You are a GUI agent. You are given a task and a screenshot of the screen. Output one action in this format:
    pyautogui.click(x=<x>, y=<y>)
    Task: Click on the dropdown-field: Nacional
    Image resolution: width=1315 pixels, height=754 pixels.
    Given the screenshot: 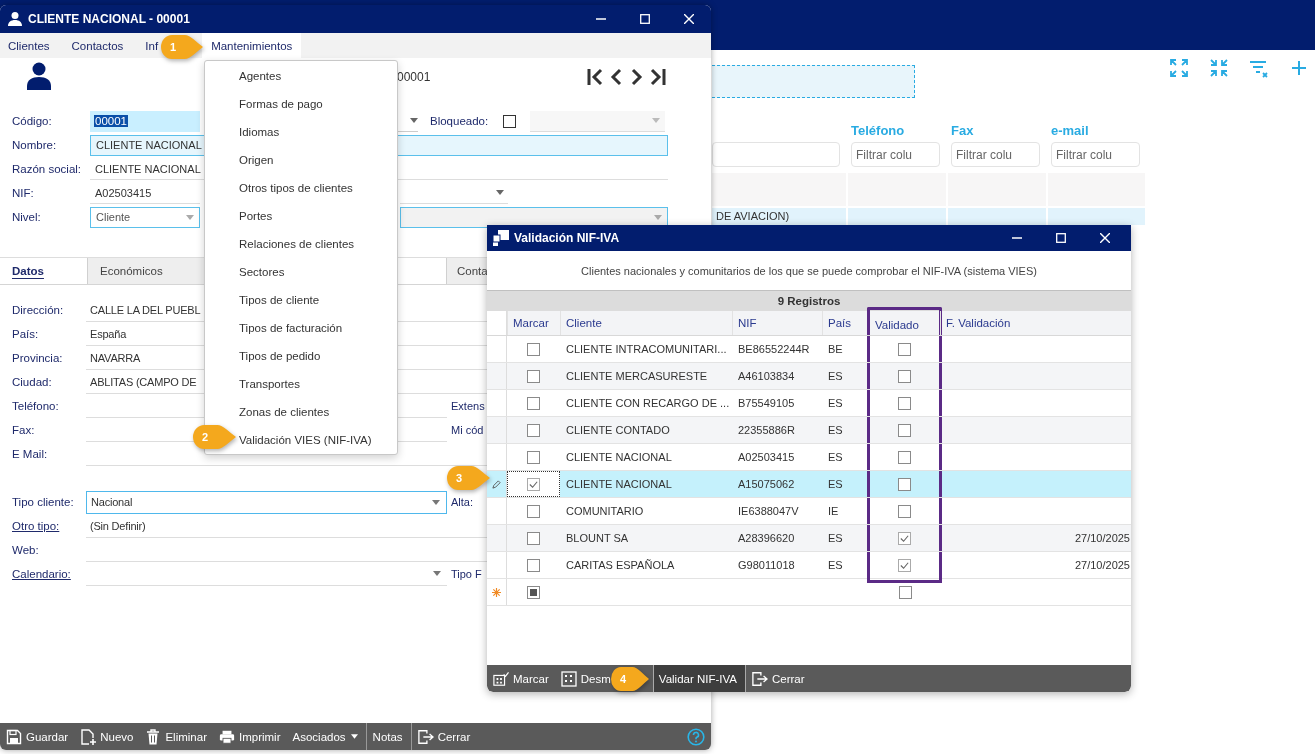 What is the action you would take?
    pyautogui.click(x=266, y=502)
    